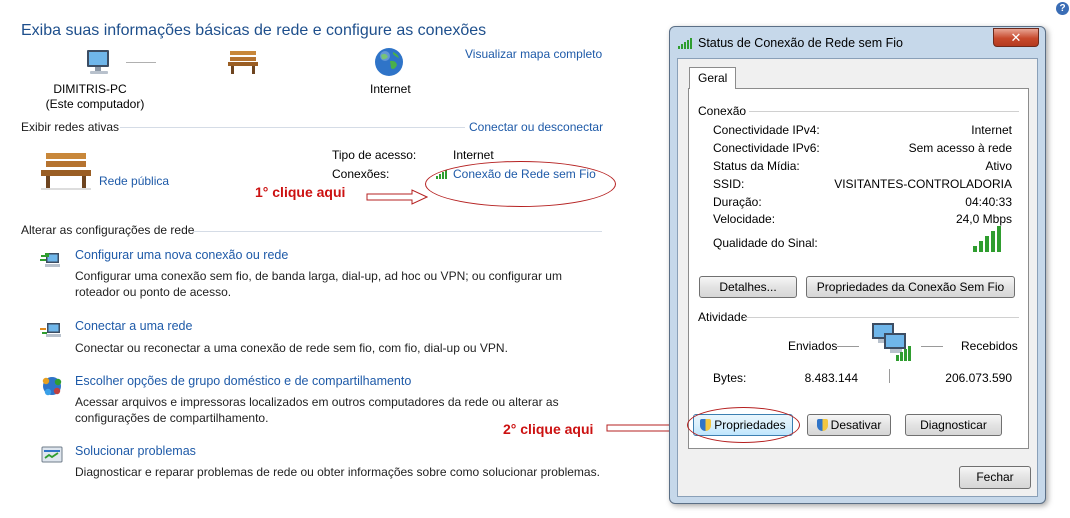 Image resolution: width=1070 pixels, height=518 pixels. Describe the element at coordinates (978, 378) in the screenshot. I see `bytes-received-value: 206.073.590` at that location.